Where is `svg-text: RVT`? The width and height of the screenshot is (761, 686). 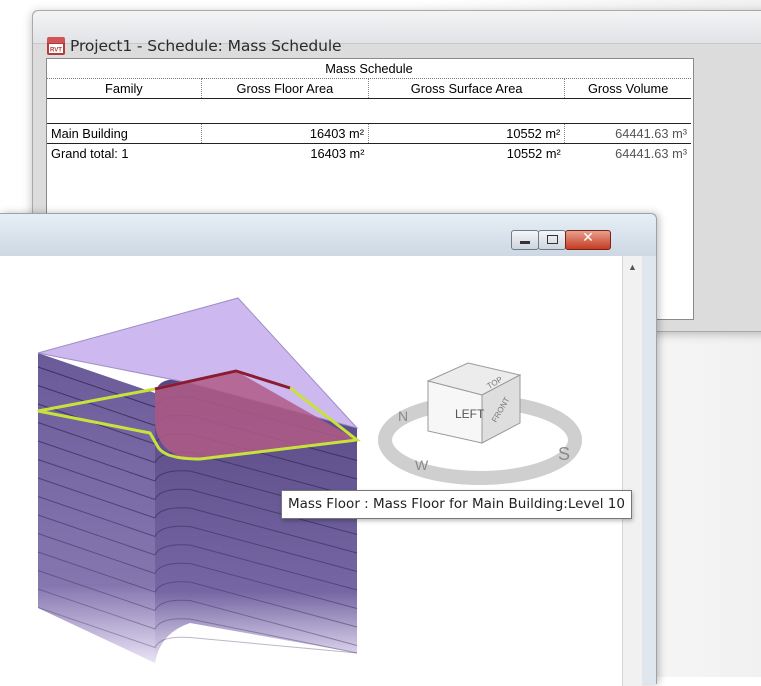
svg-text: RVT is located at coordinates (56, 51).